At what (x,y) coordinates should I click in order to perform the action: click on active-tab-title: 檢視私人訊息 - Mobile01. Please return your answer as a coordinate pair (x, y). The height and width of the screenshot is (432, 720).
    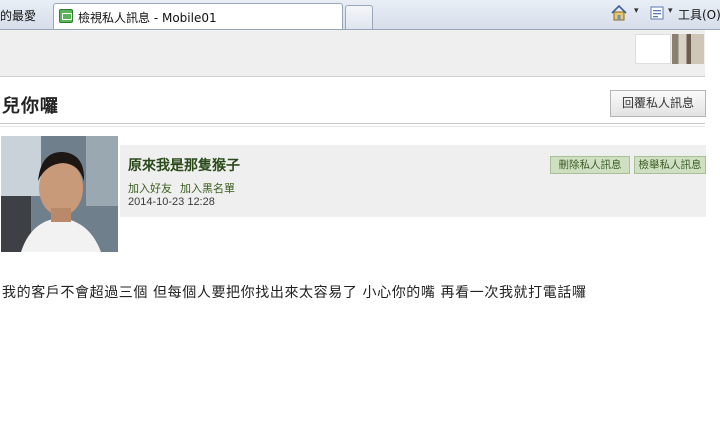
    Looking at the image, I should click on (147, 18).